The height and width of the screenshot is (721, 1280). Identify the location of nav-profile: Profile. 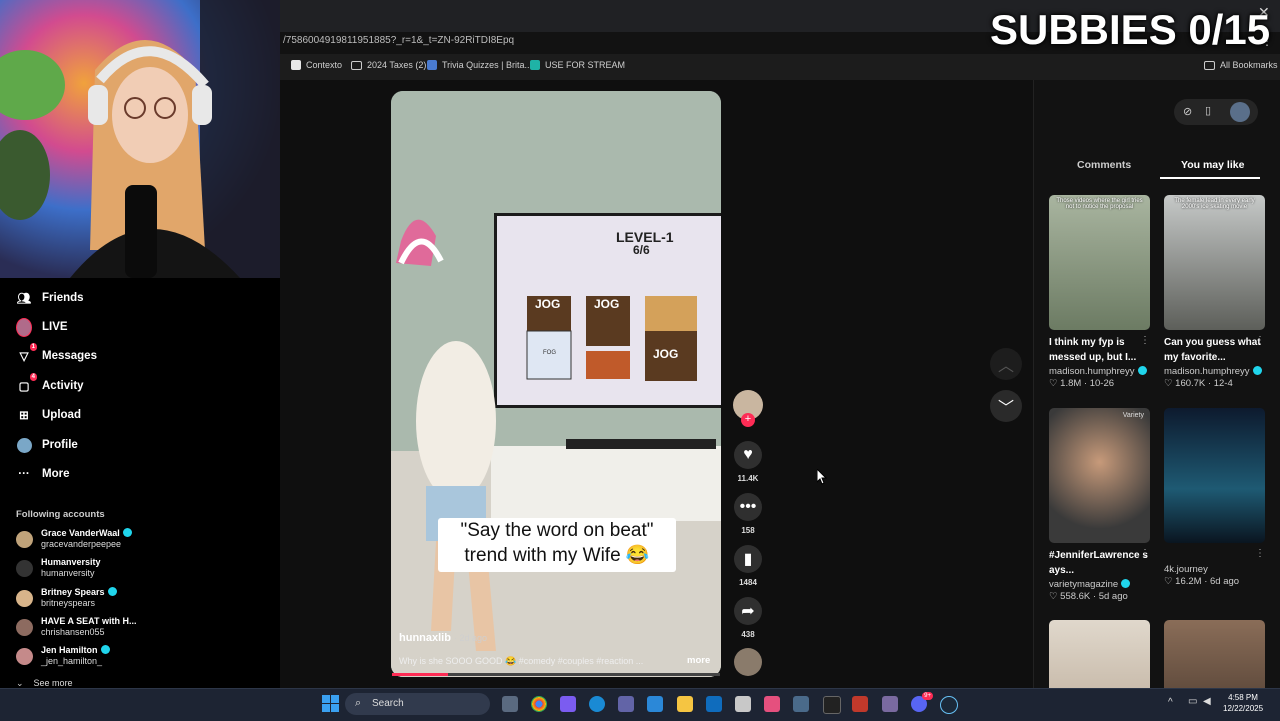
(47, 445).